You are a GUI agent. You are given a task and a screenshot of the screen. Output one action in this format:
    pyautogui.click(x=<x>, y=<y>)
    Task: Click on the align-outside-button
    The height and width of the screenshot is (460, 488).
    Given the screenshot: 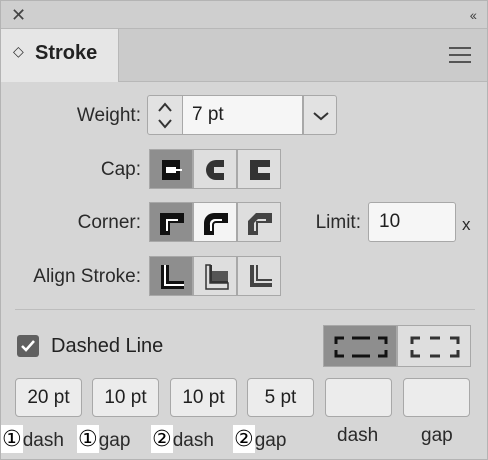 What is the action you would take?
    pyautogui.click(x=259, y=276)
    